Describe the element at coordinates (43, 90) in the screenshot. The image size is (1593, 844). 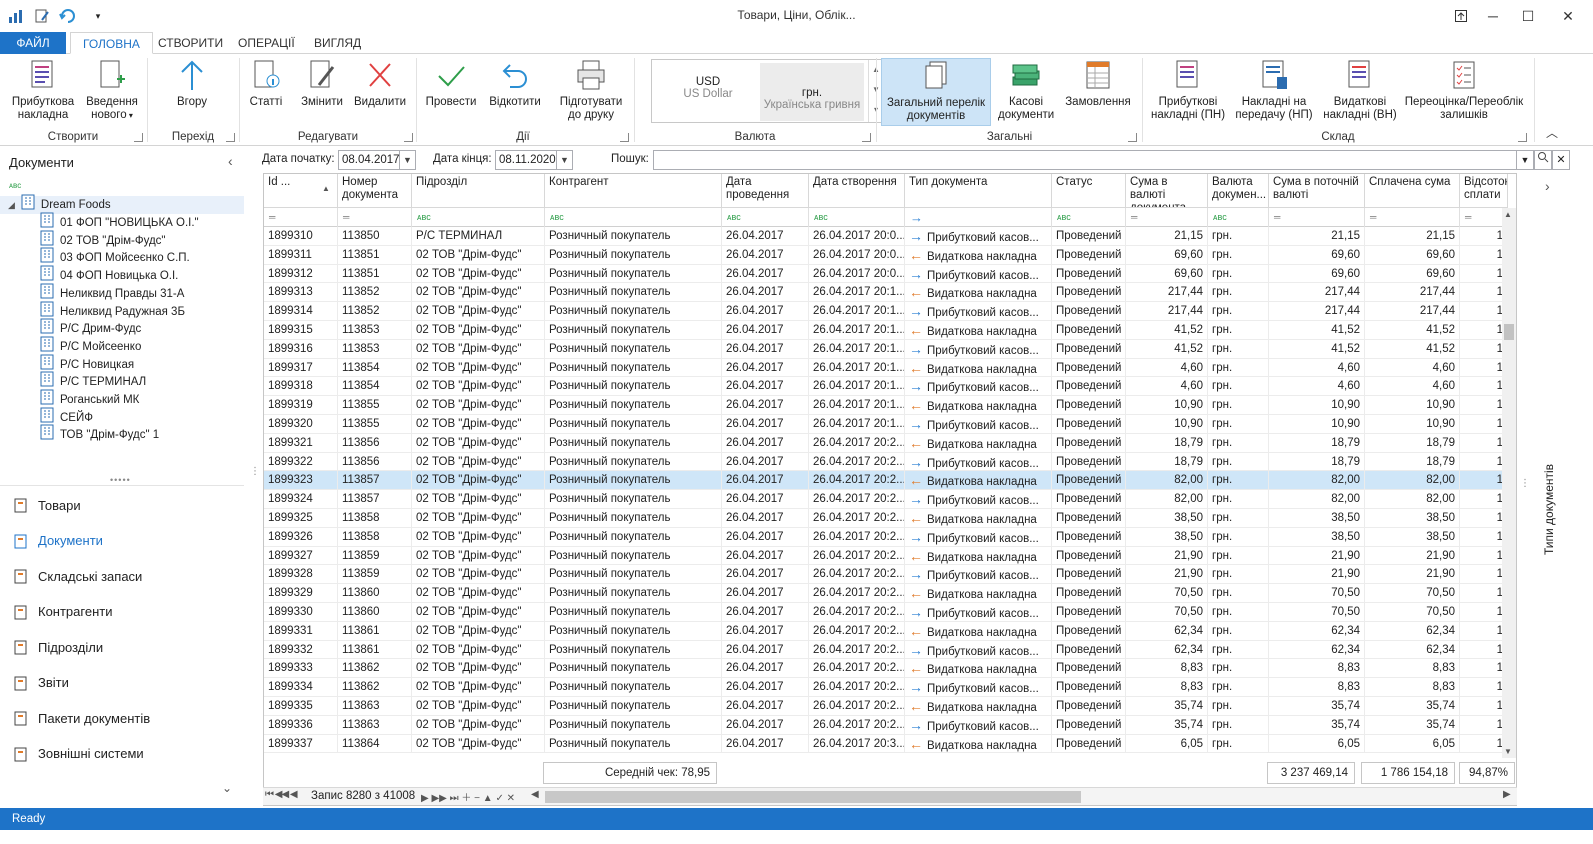
I see `income-invoice-button: Прибуткова накладна` at that location.